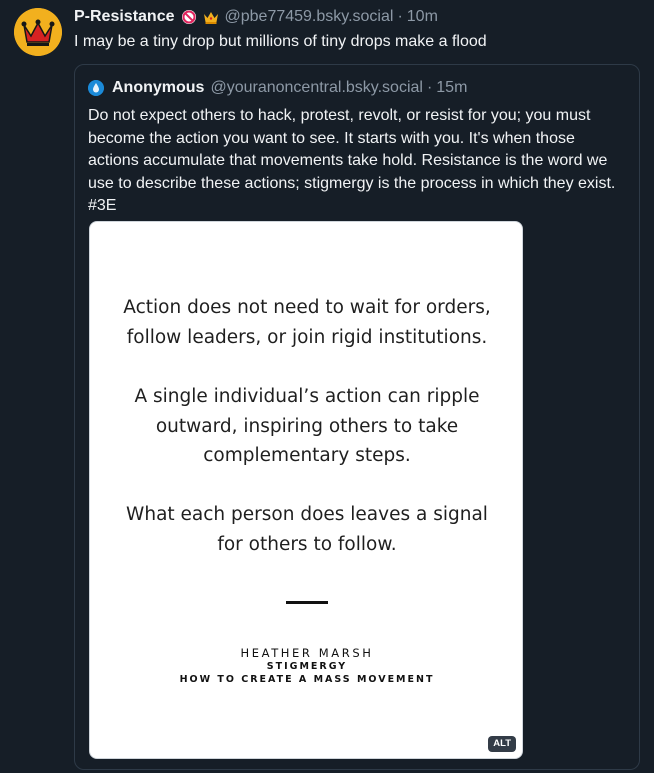 This screenshot has height=773, width=654. I want to click on image-text-line: A single individual’s action can ripple, so click(307, 396).